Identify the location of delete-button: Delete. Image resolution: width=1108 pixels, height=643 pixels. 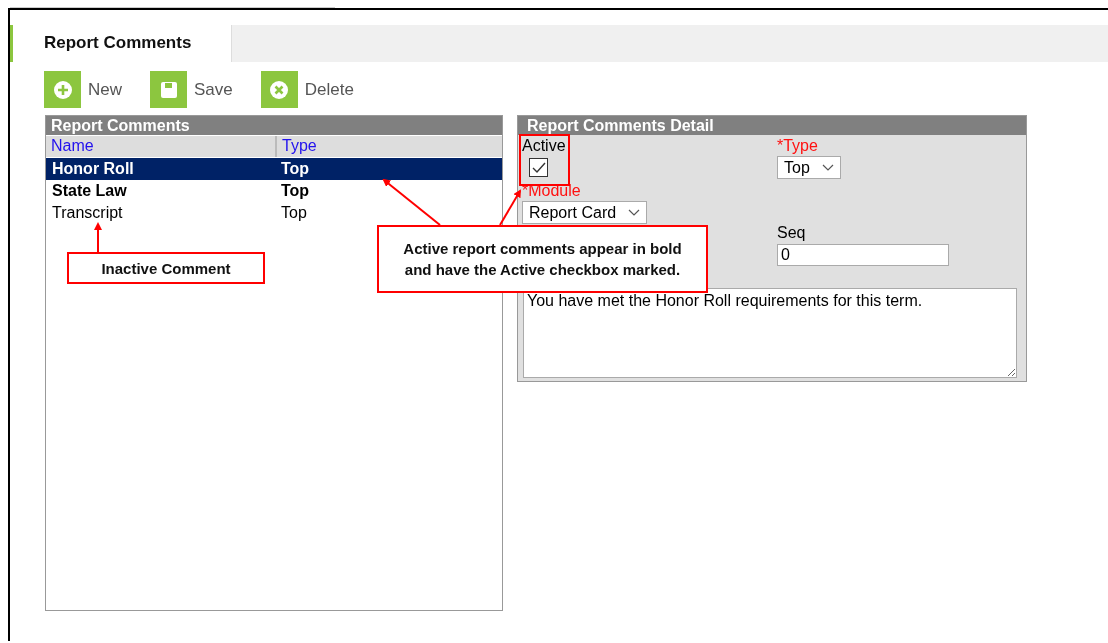
(307, 89).